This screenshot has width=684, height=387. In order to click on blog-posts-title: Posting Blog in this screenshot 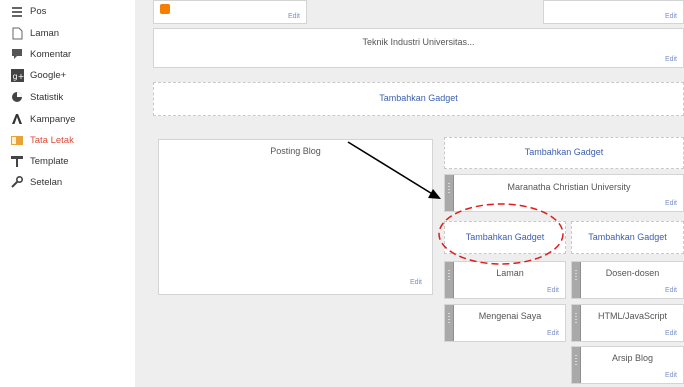, I will do `click(295, 151)`.